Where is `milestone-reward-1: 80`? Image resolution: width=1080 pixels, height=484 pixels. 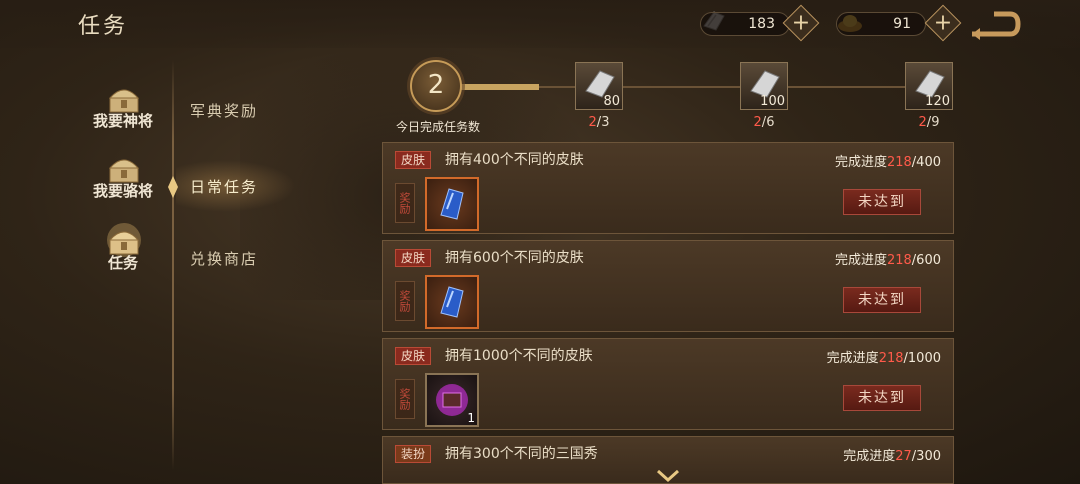
milestone-reward-1: 80 is located at coordinates (599, 86).